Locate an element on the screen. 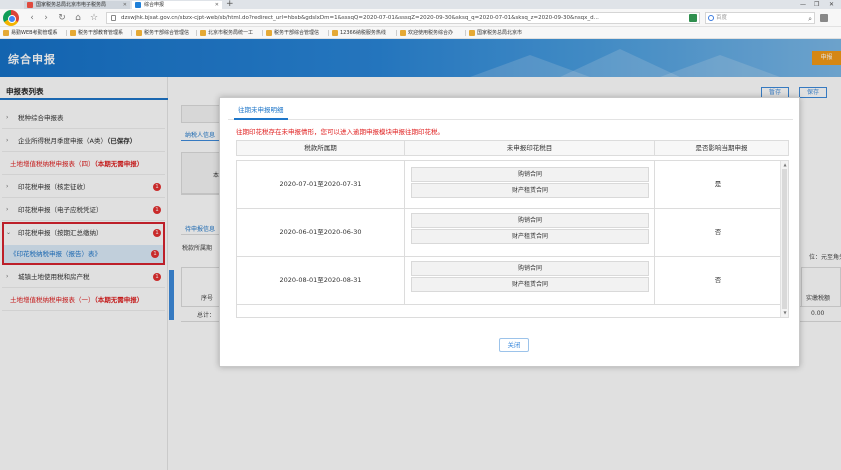 This screenshot has width=841, height=470. table-scrollbar: ▲ ▼ is located at coordinates (784, 239).